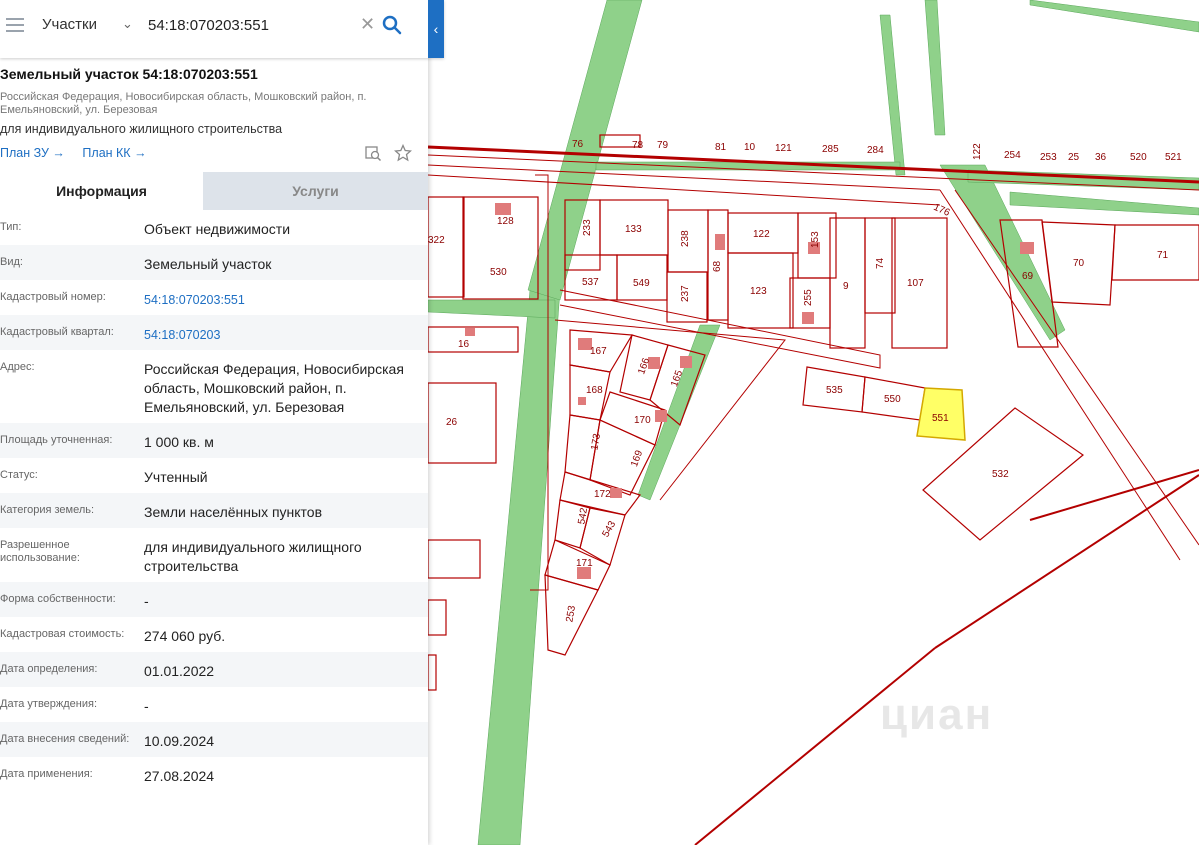  What do you see at coordinates (642, 420) in the screenshot?
I see `svg-text: 170` at bounding box center [642, 420].